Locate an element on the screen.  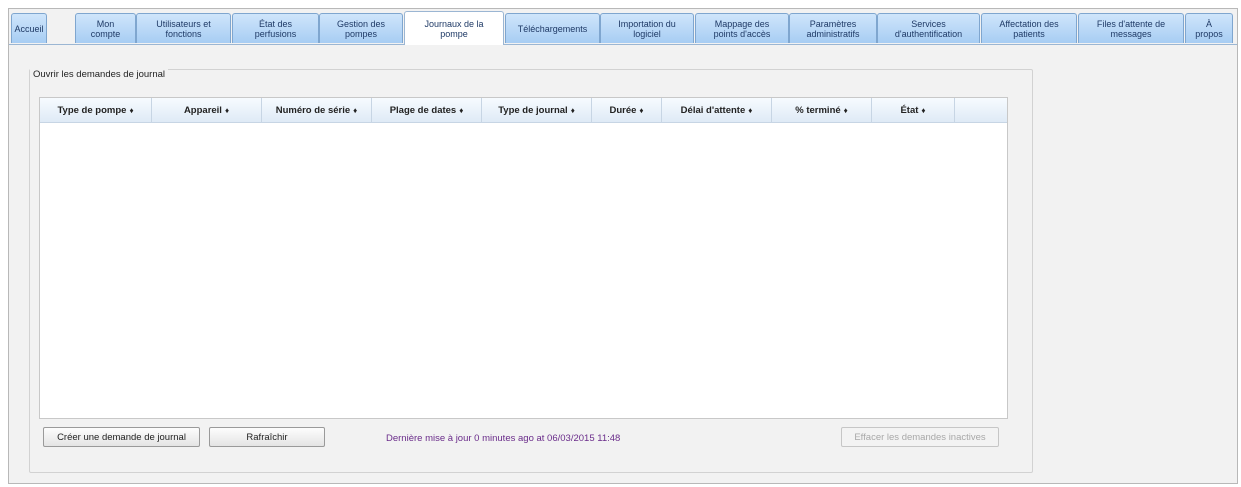
tab-mon-compte: Mon compte is located at coordinates (105, 28).